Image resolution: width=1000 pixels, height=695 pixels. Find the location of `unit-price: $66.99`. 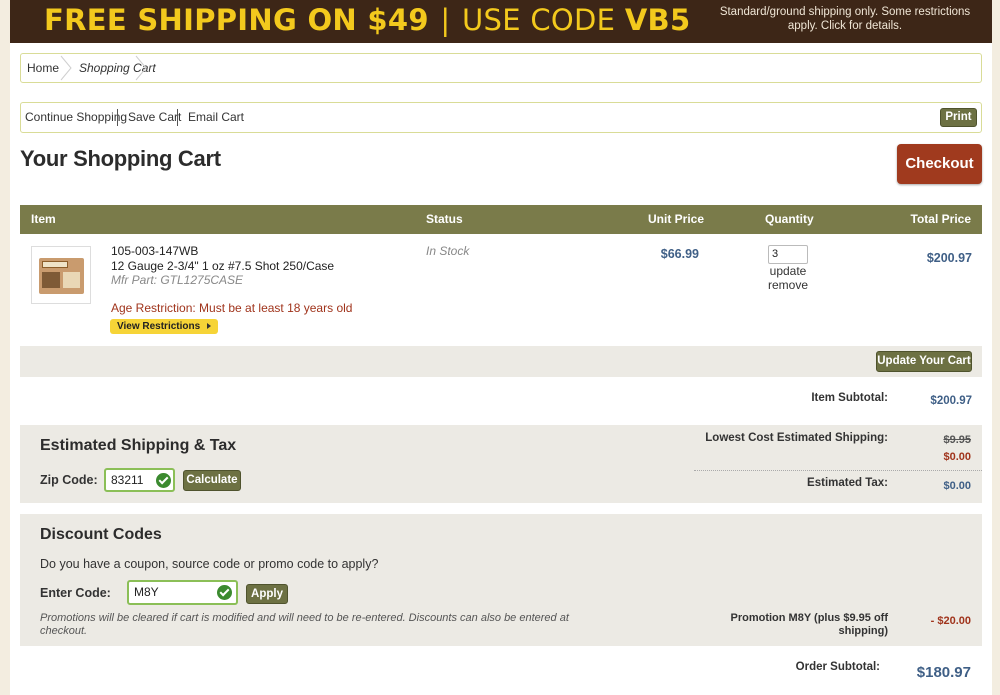

unit-price: $66.99 is located at coordinates (679, 254).